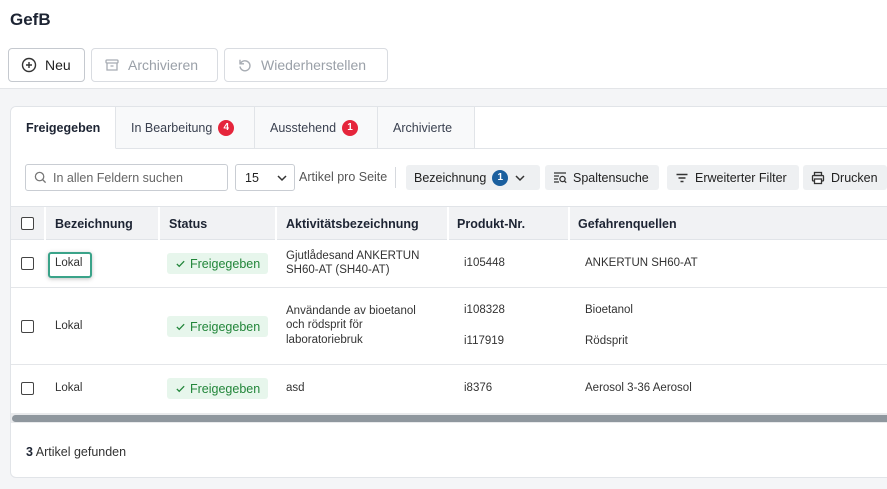 The image size is (887, 489). I want to click on tab-label: In Bearbeitung, so click(172, 127).